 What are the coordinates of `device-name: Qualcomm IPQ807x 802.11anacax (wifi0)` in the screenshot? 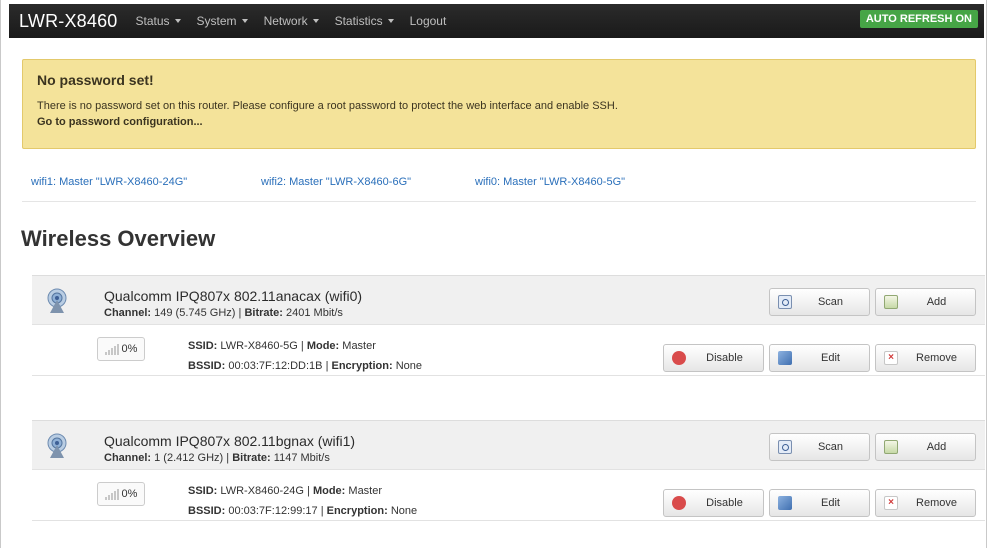 It's located at (233, 296).